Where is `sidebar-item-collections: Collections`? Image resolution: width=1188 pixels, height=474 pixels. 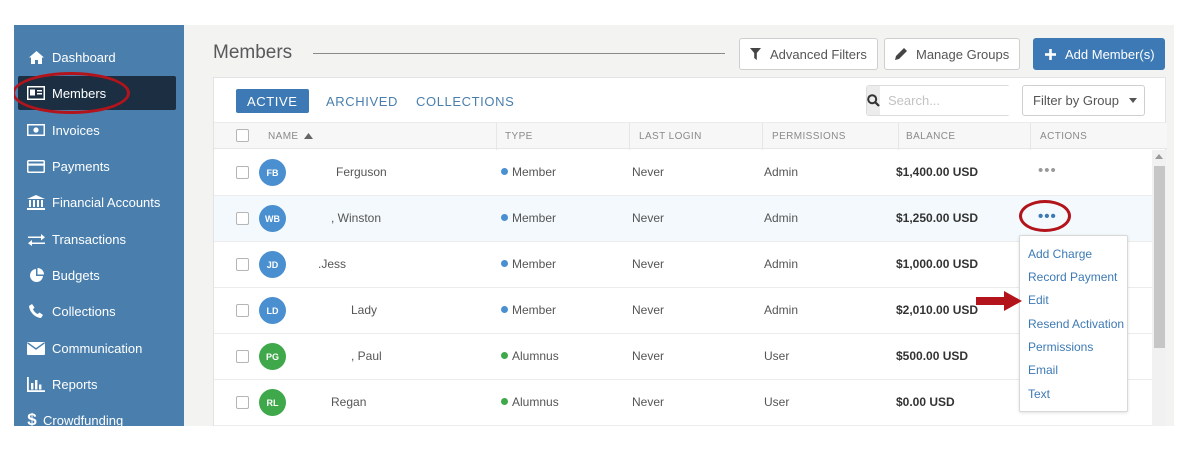
sidebar-item-collections: Collections is located at coordinates (99, 311).